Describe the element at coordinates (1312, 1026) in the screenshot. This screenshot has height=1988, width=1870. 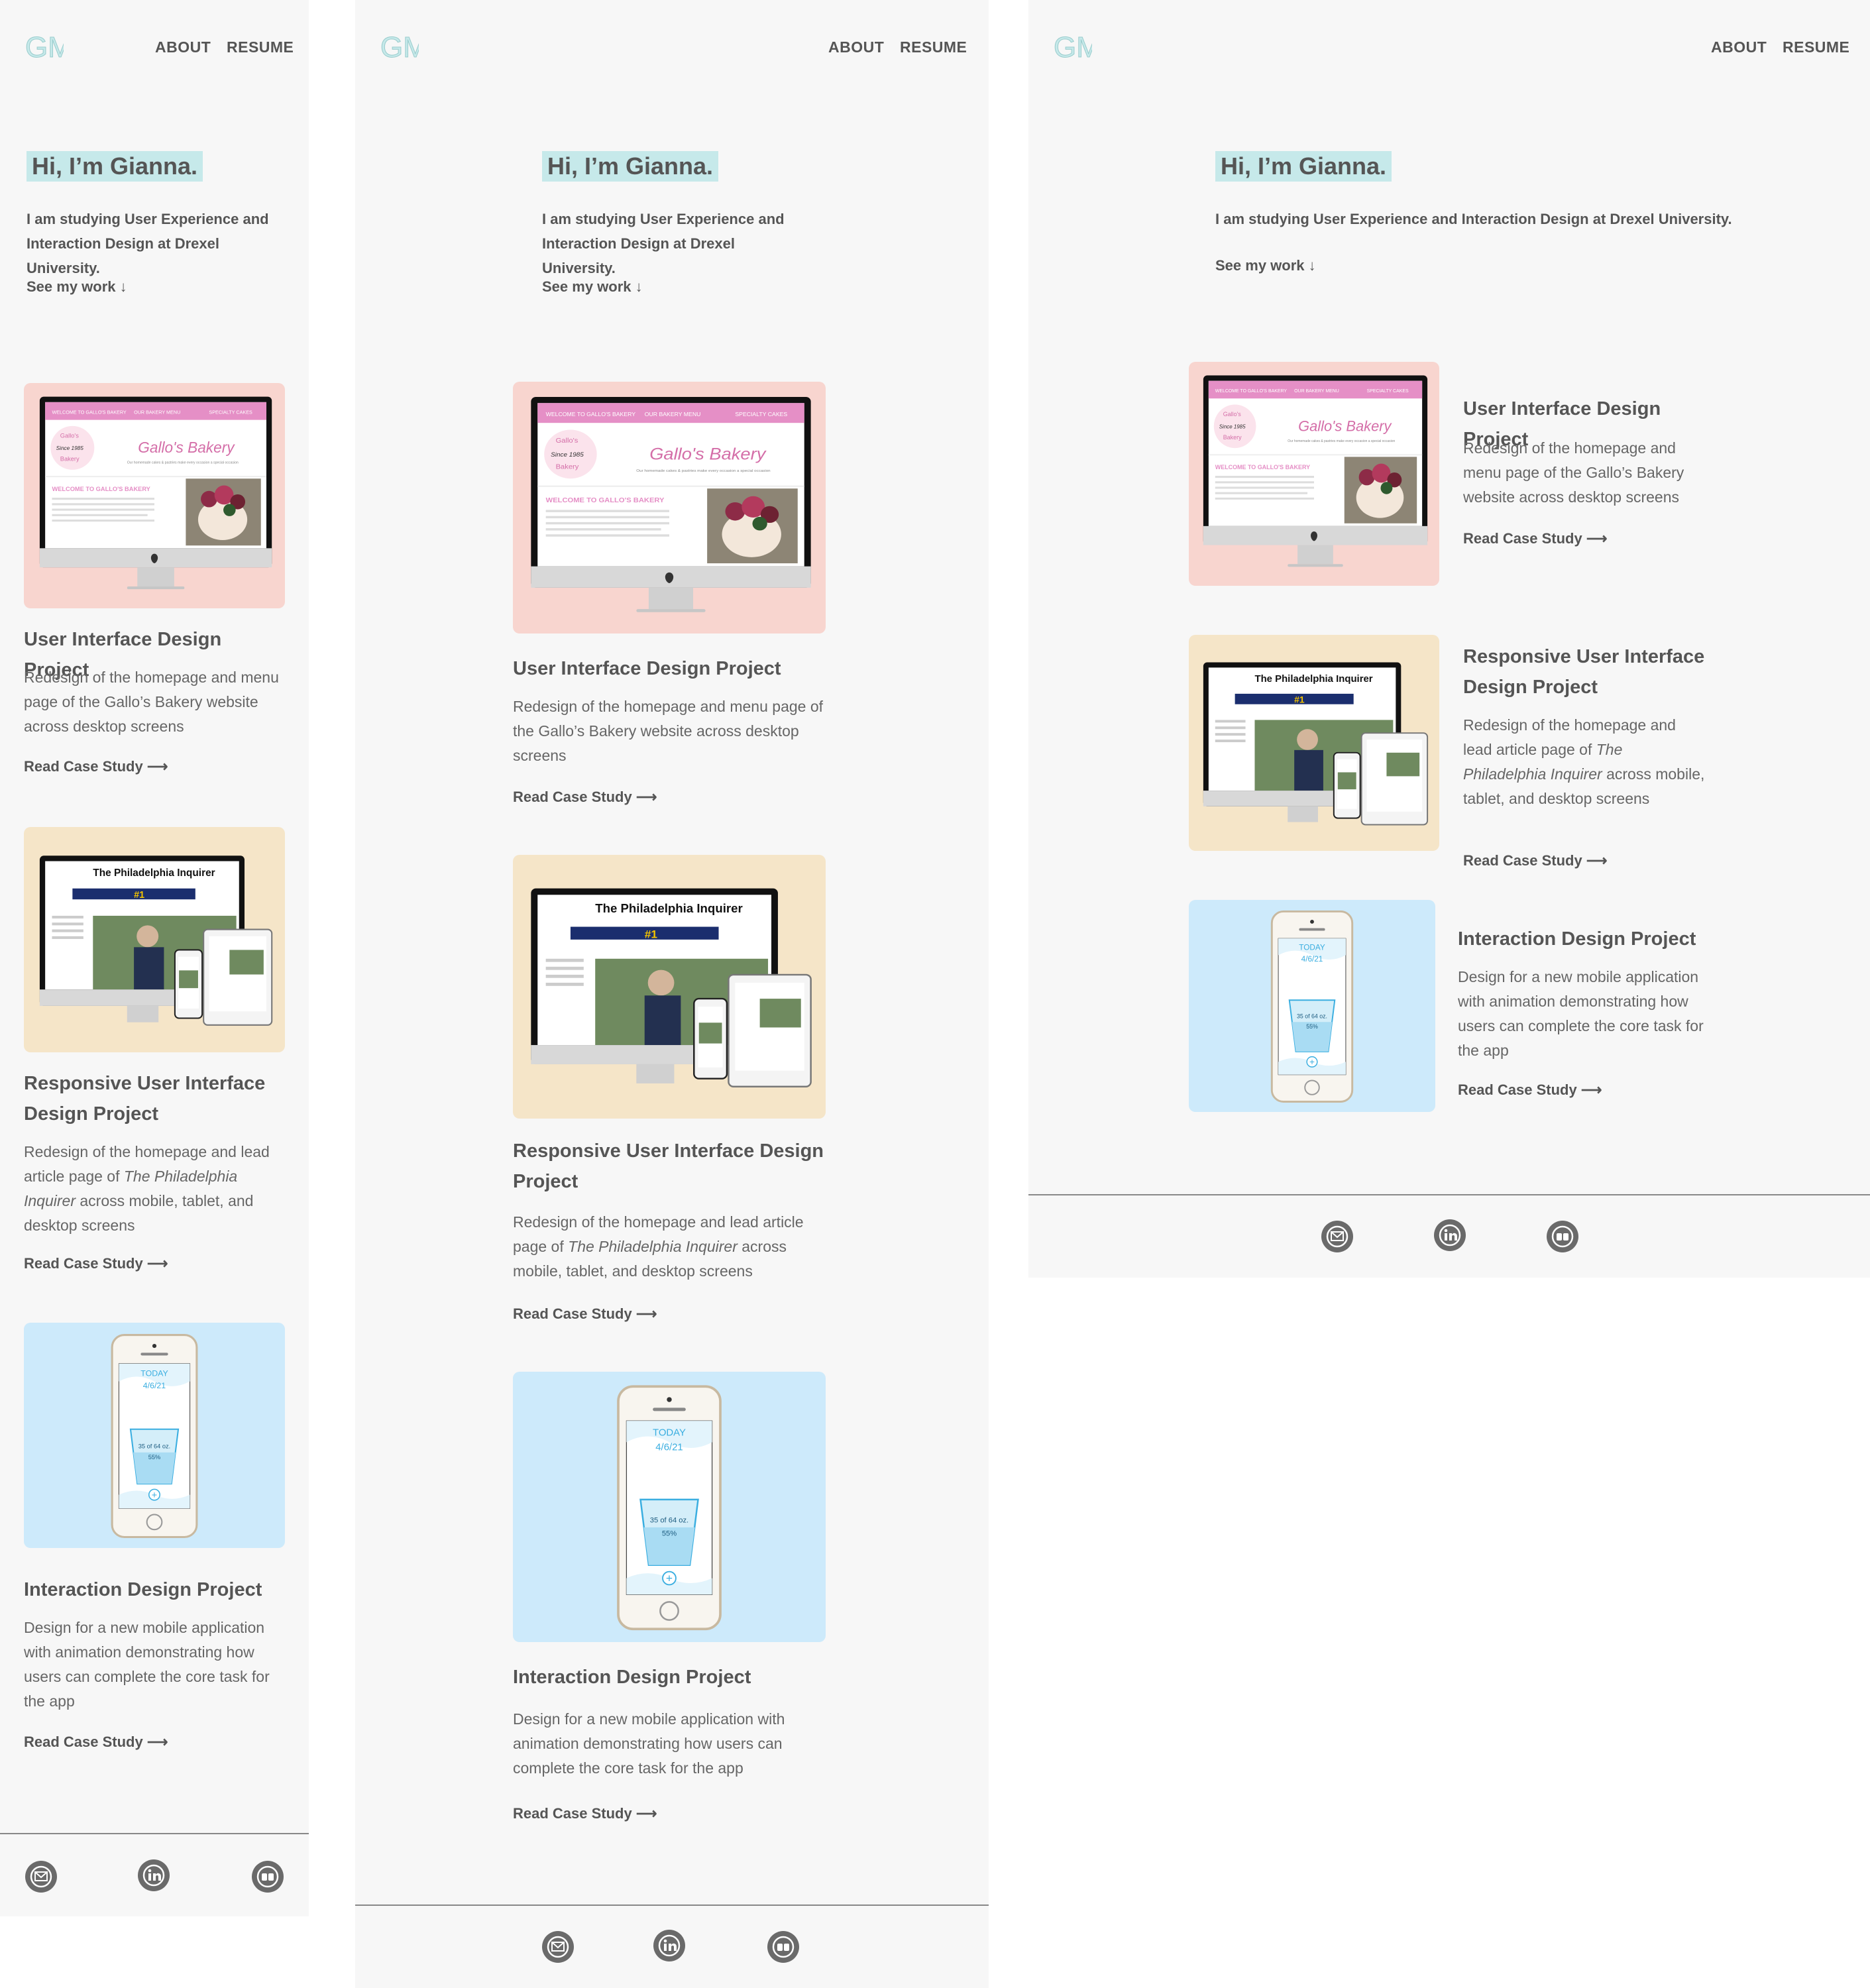
I see `svg-text: 55%` at that location.